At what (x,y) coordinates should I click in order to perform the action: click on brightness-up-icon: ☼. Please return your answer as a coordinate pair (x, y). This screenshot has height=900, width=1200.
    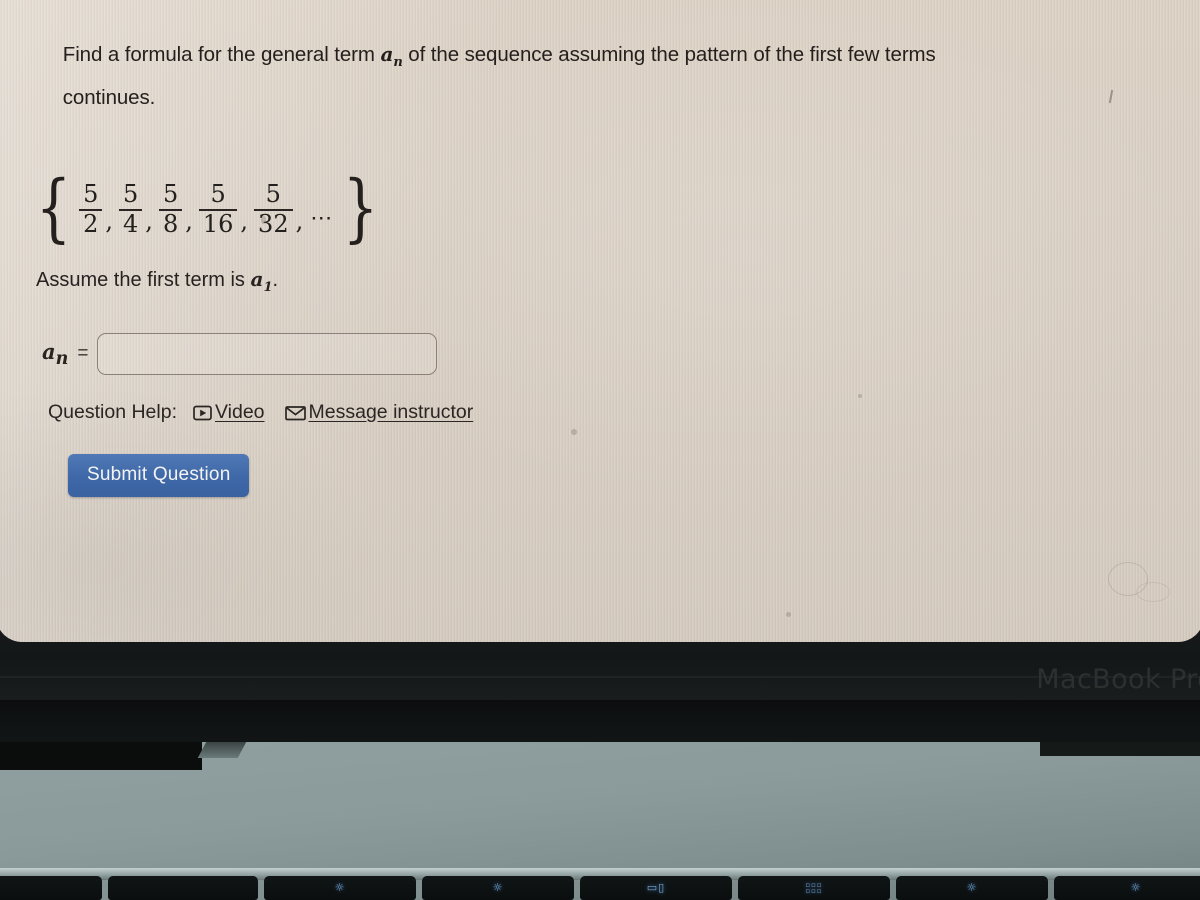
    Looking at the image, I should click on (1136, 887).